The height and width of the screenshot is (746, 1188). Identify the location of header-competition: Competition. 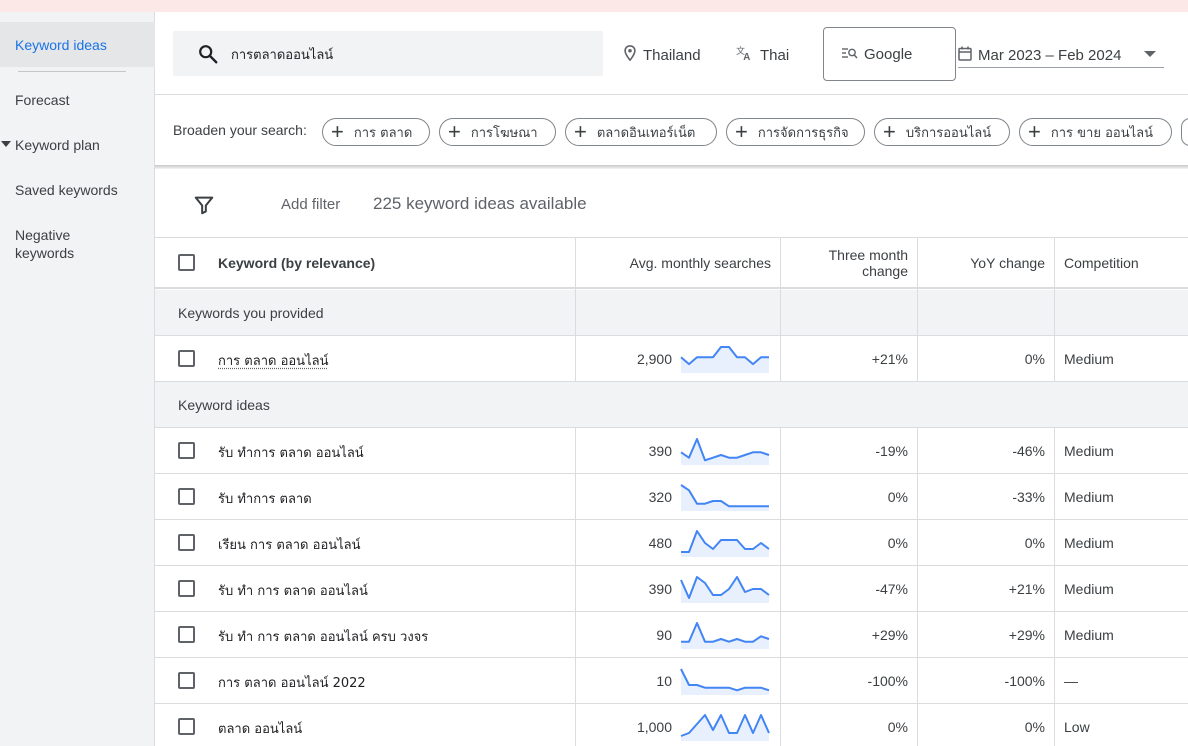
(1124, 263).